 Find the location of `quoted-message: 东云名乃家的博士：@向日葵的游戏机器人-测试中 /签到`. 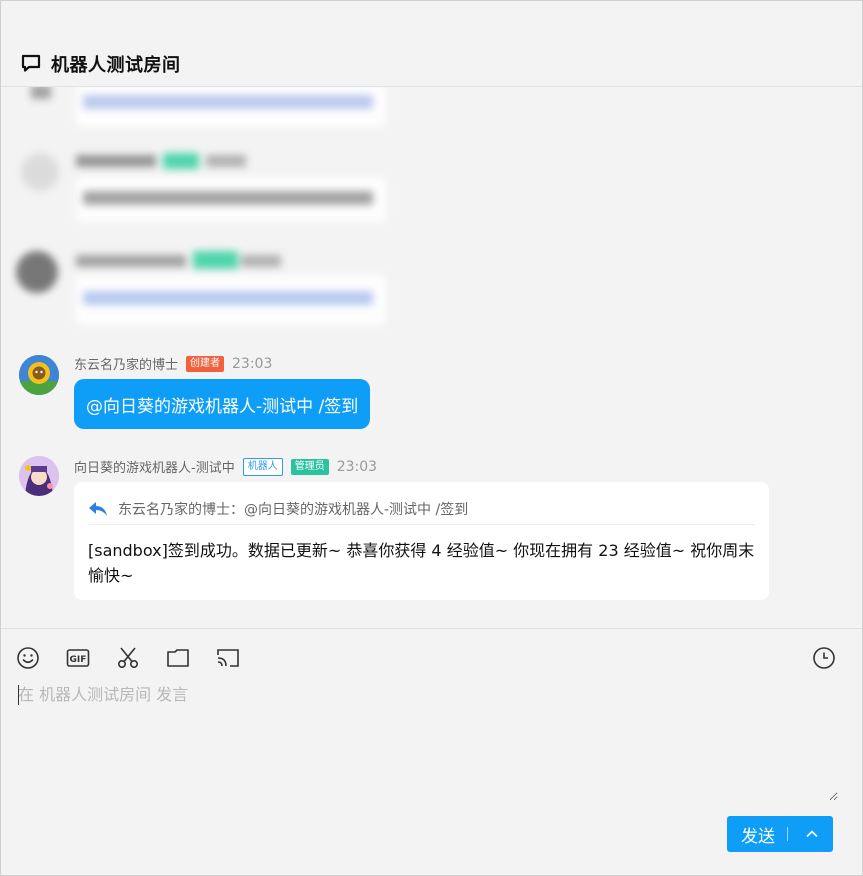

quoted-message: 东云名乃家的博士：@向日葵的游戏机器人-测试中 /签到 is located at coordinates (421, 509).